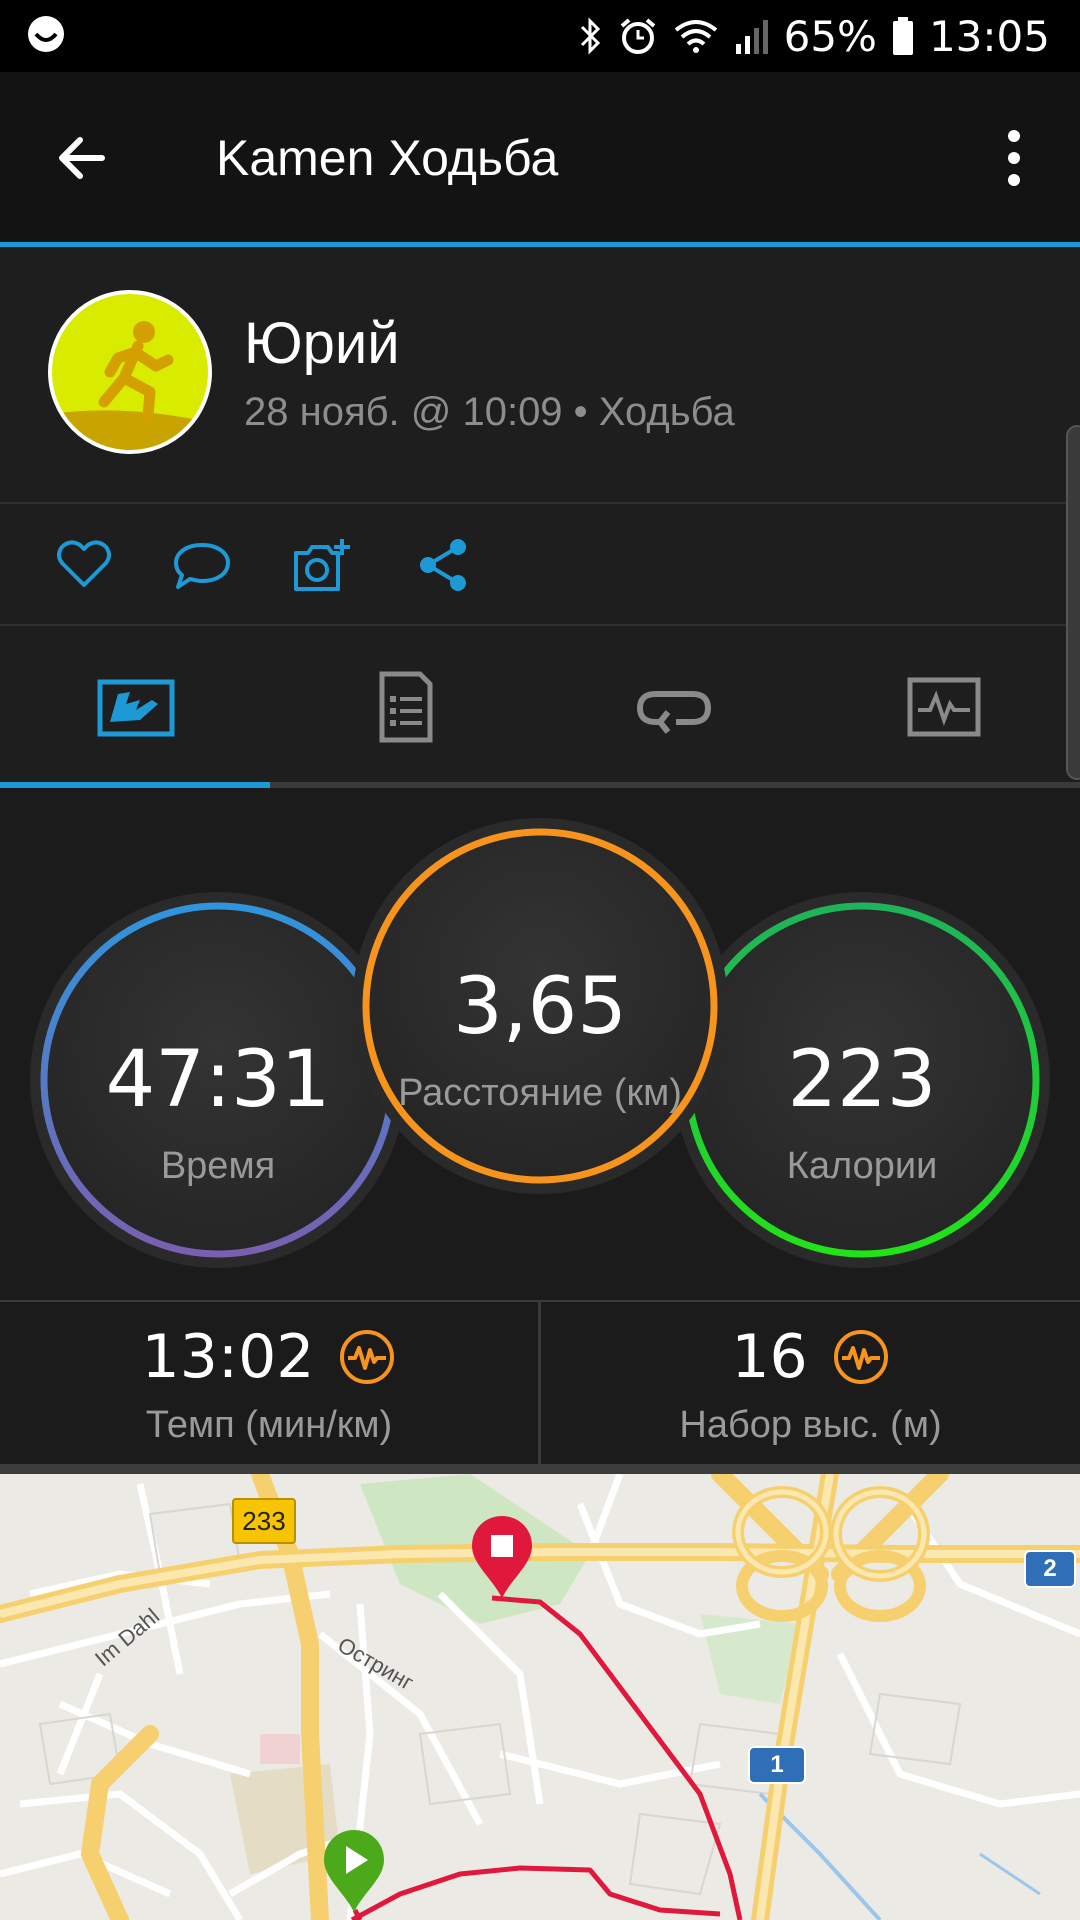  What do you see at coordinates (228, 1357) in the screenshot?
I see `pace-value: 13:02` at bounding box center [228, 1357].